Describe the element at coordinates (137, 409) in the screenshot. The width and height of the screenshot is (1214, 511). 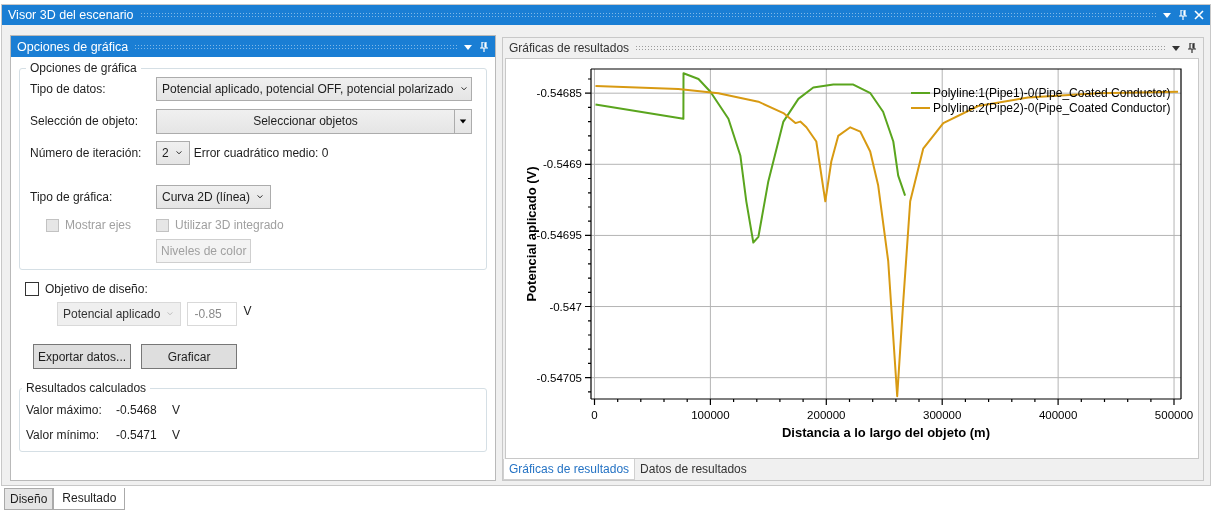
I see `result-value: -0.5468` at that location.